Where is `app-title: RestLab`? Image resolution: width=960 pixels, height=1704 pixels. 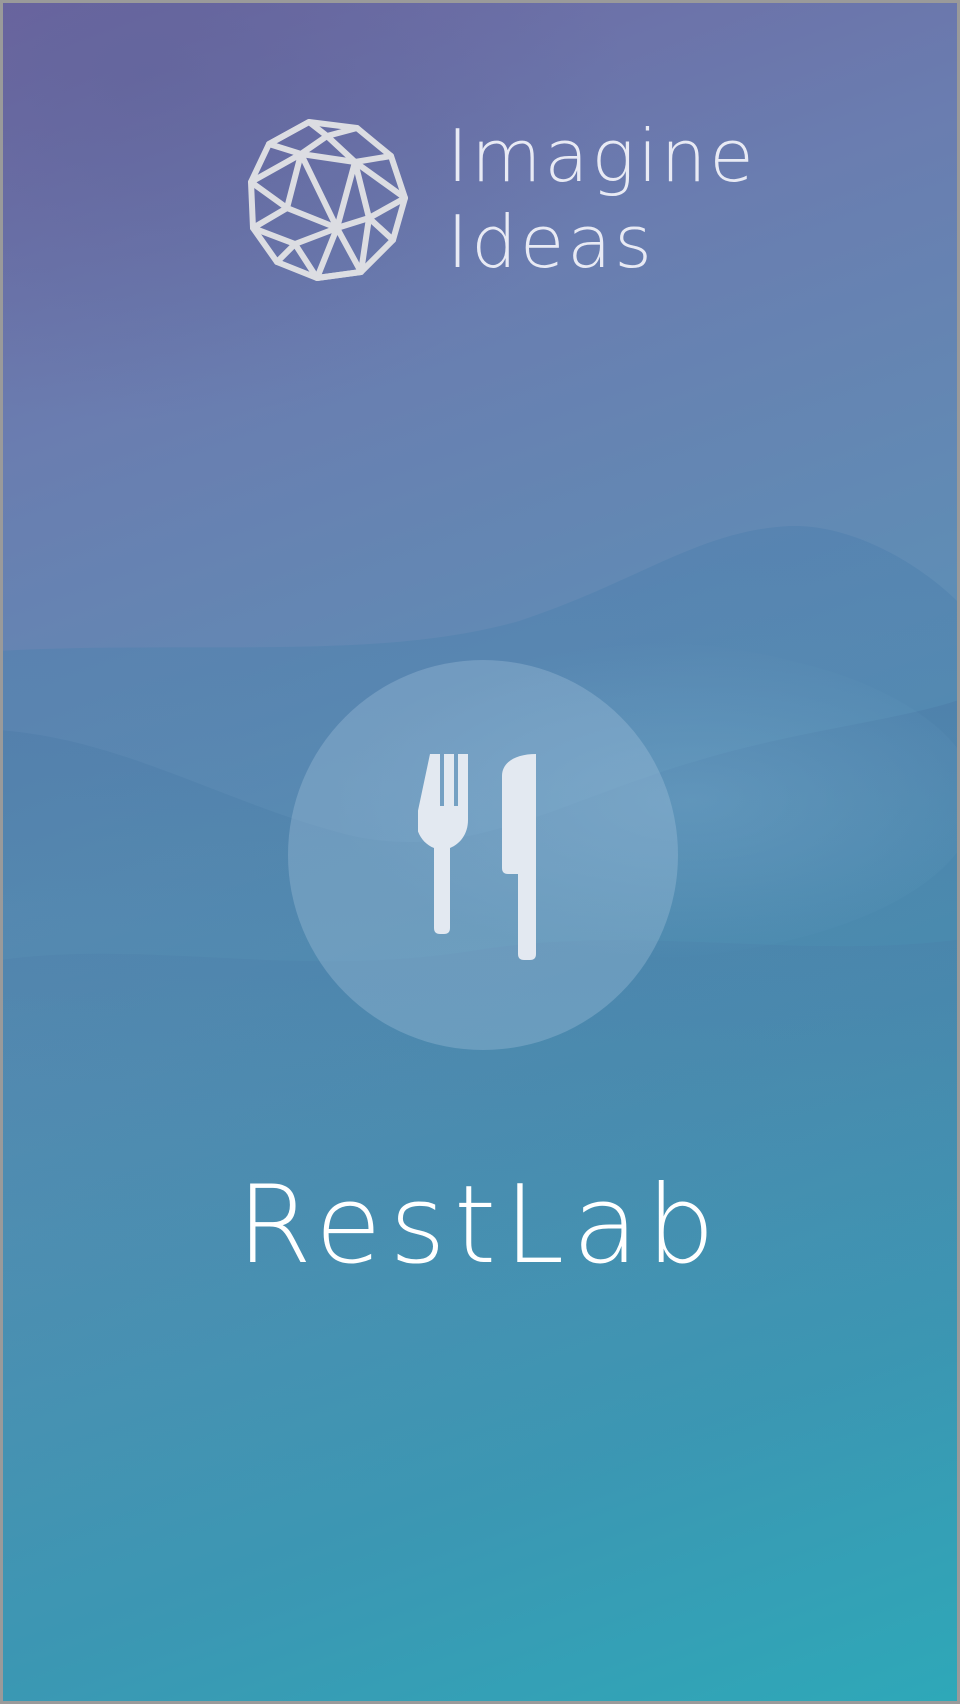 app-title: RestLab is located at coordinates (480, 1225).